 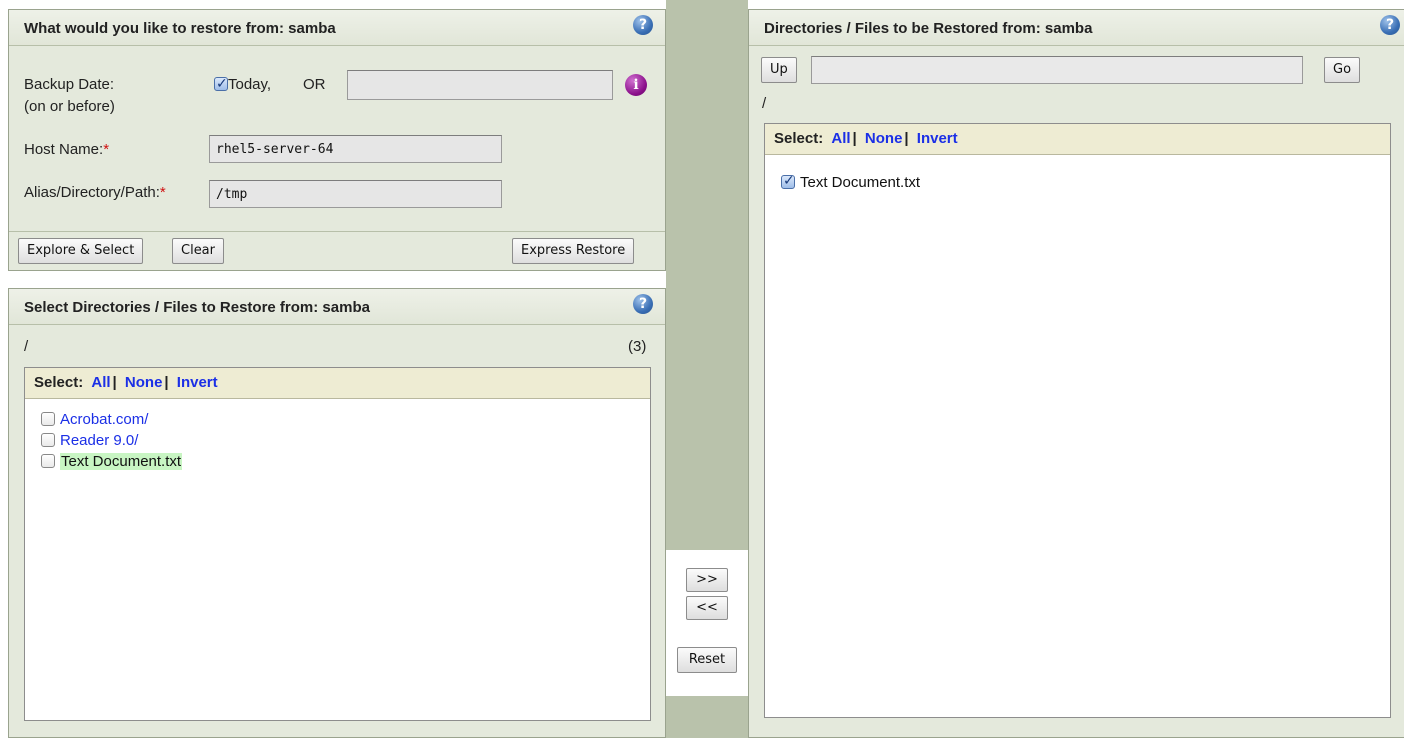 What do you see at coordinates (573, 251) in the screenshot?
I see `express-restore-button: Express Restore` at bounding box center [573, 251].